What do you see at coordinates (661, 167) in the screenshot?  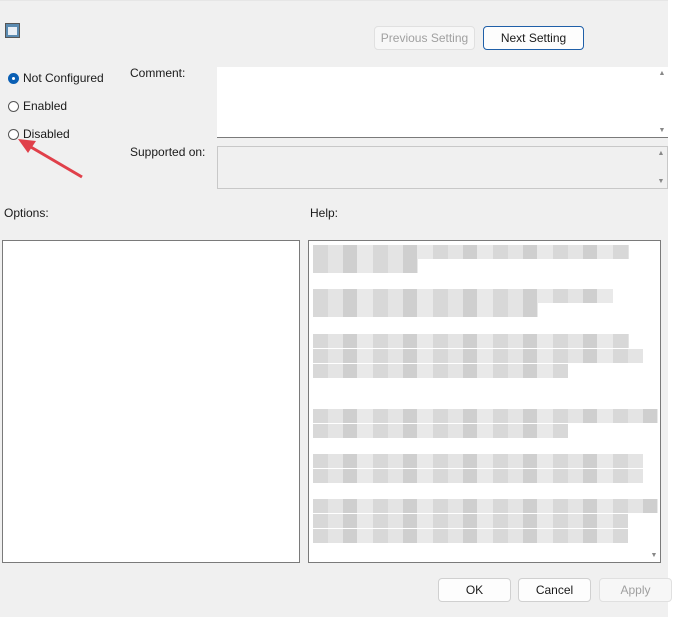 I see `supported-scrollbar: ▲ ▼` at bounding box center [661, 167].